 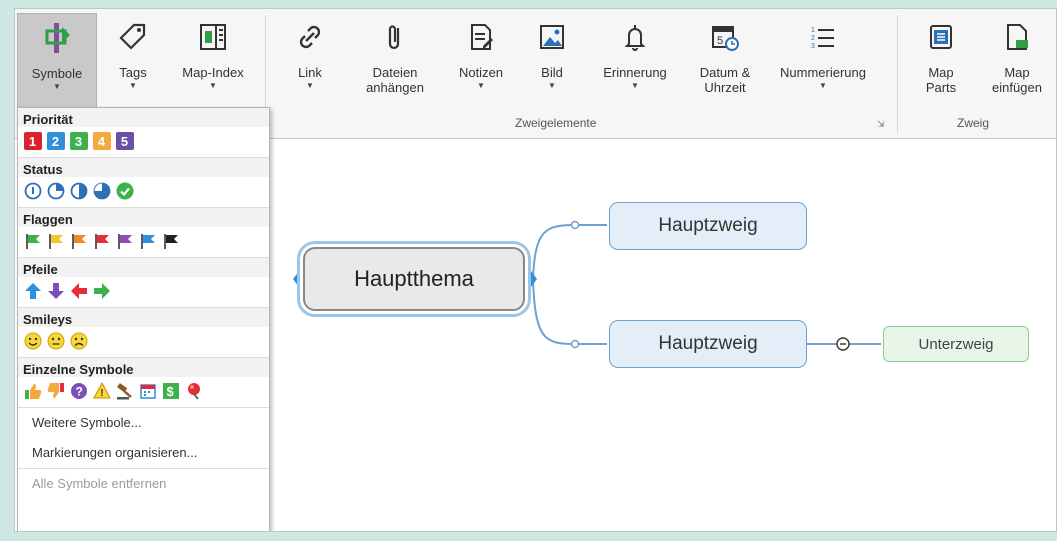 I want to click on svg-text: 2, so click(x=813, y=38).